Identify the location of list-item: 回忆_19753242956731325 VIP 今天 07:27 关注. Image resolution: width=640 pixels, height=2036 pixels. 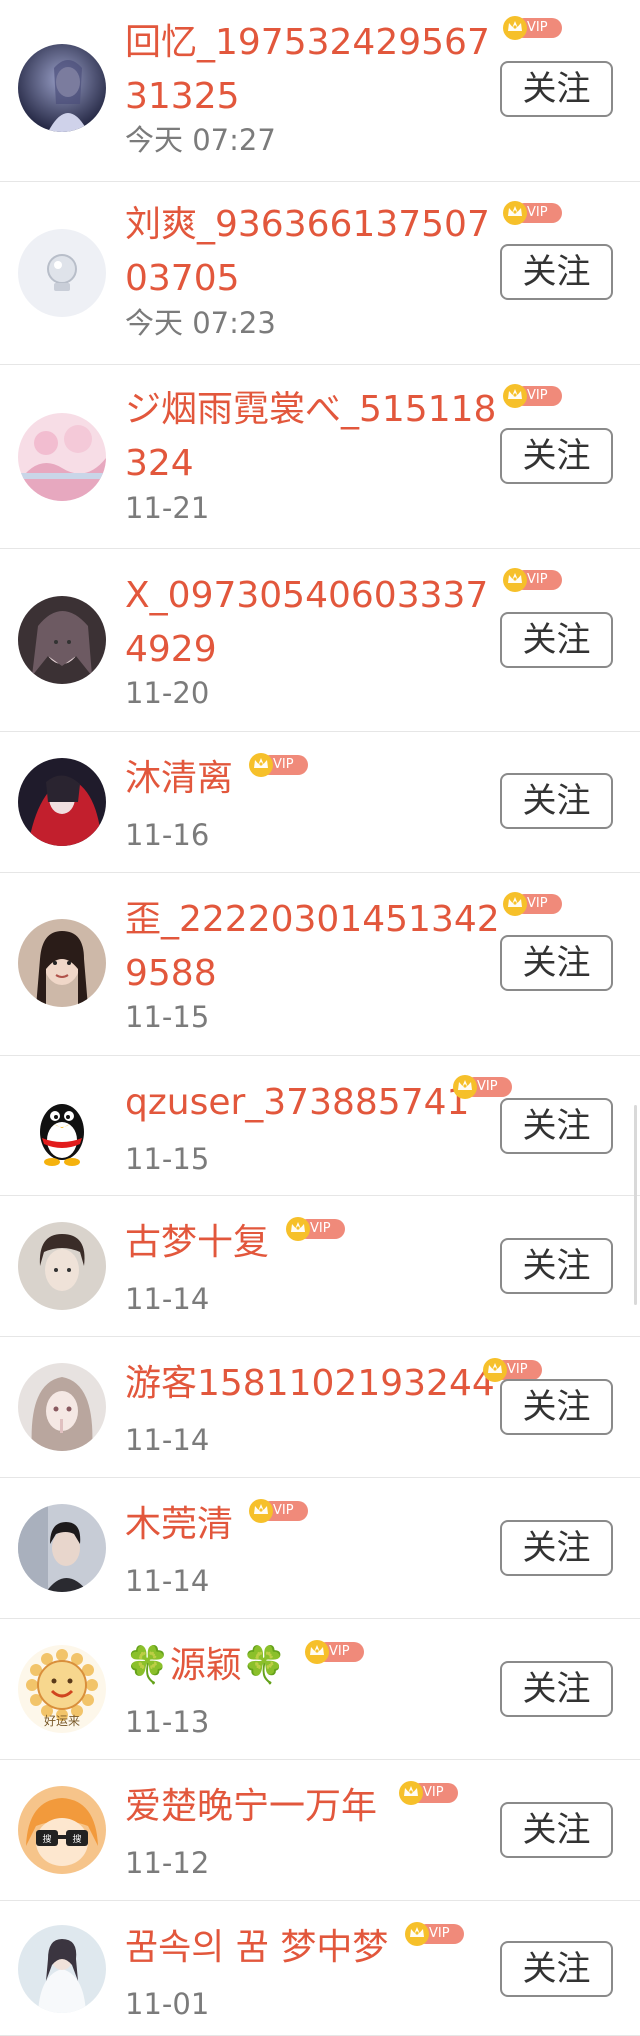
(320, 91).